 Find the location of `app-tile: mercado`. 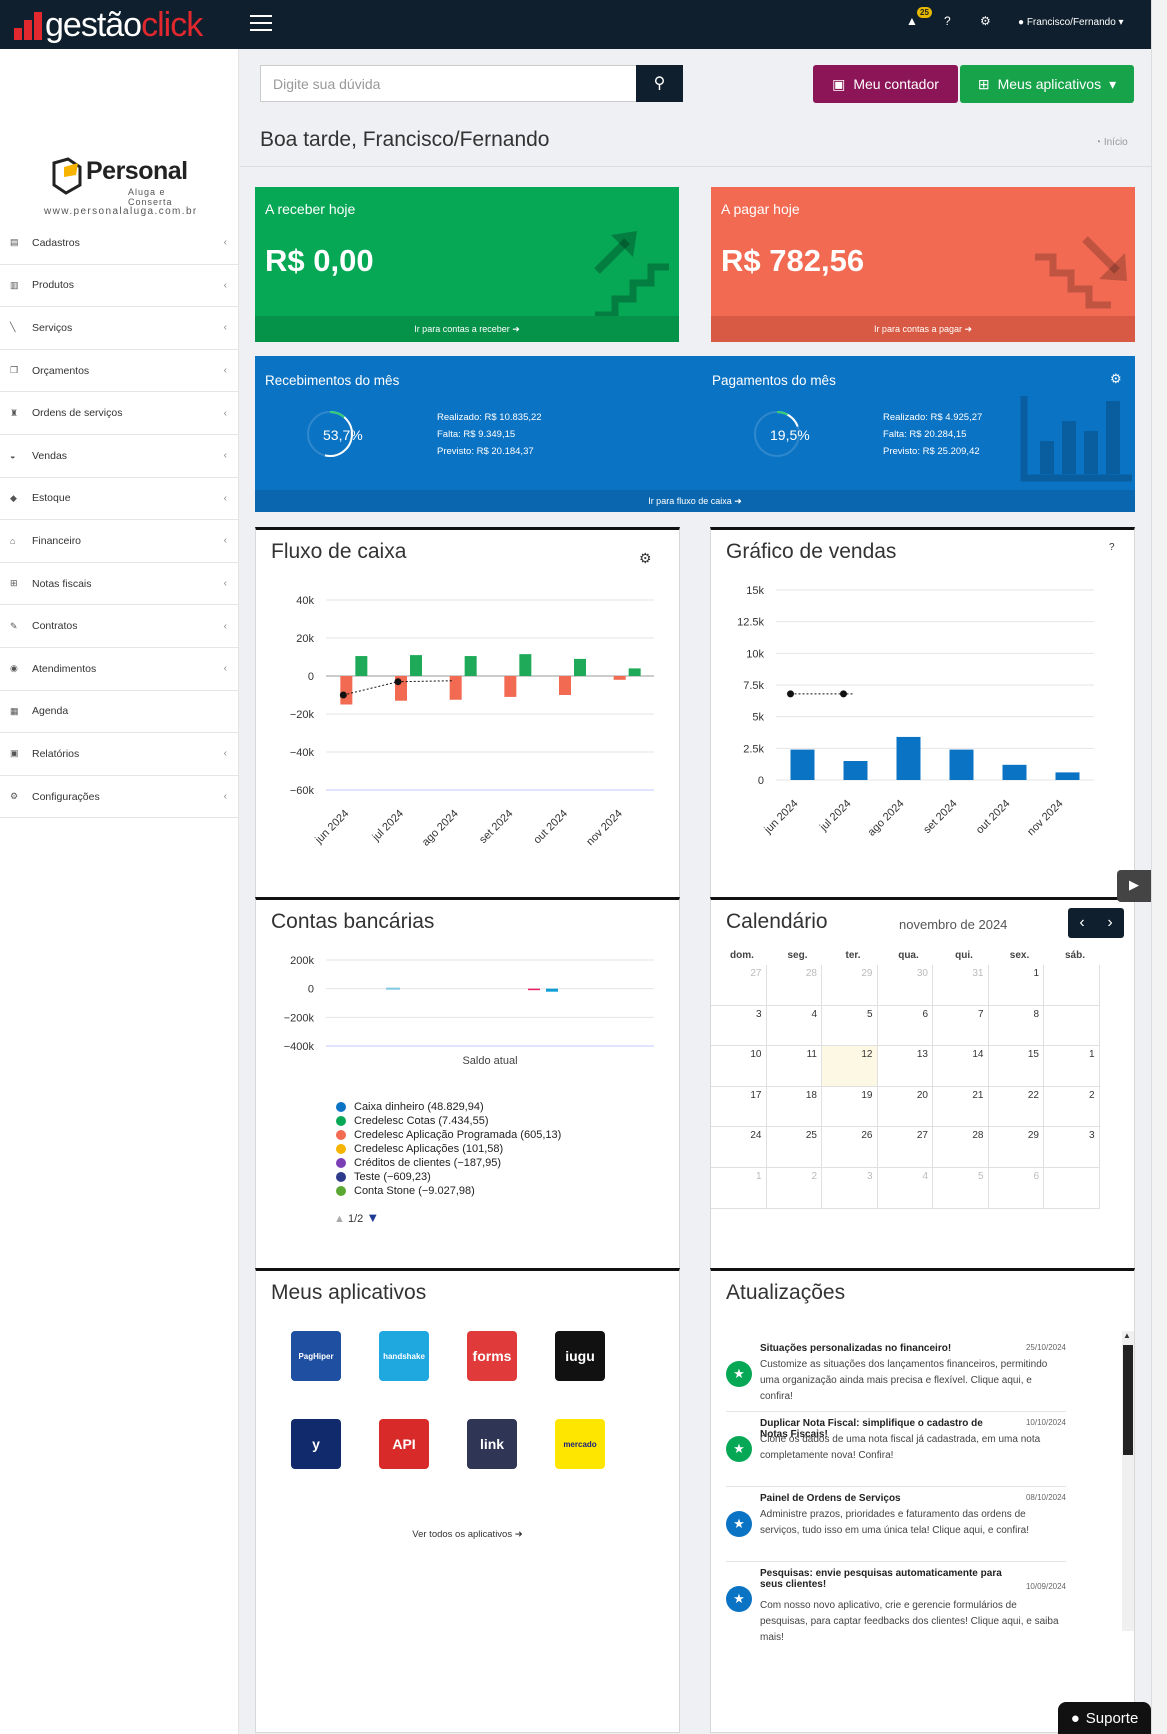

app-tile: mercado is located at coordinates (580, 1444).